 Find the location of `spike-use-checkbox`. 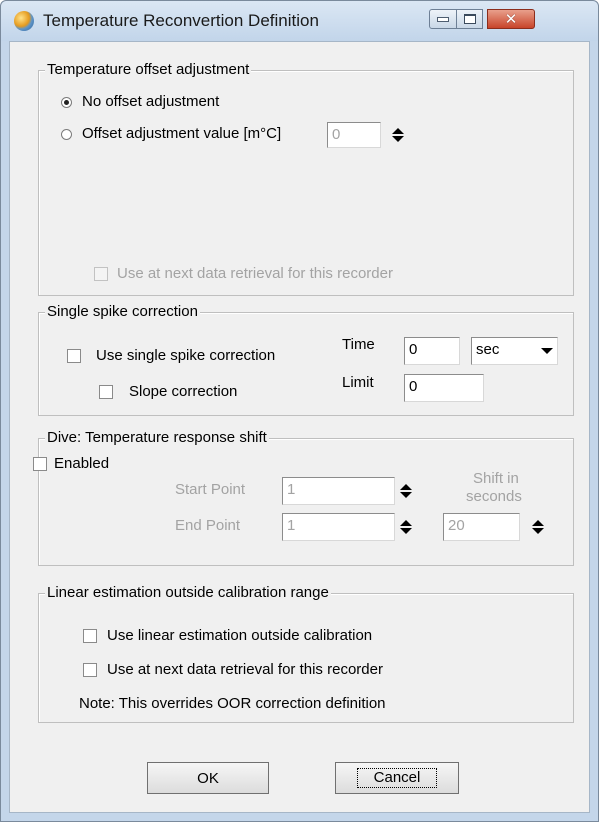

spike-use-checkbox is located at coordinates (74, 356).